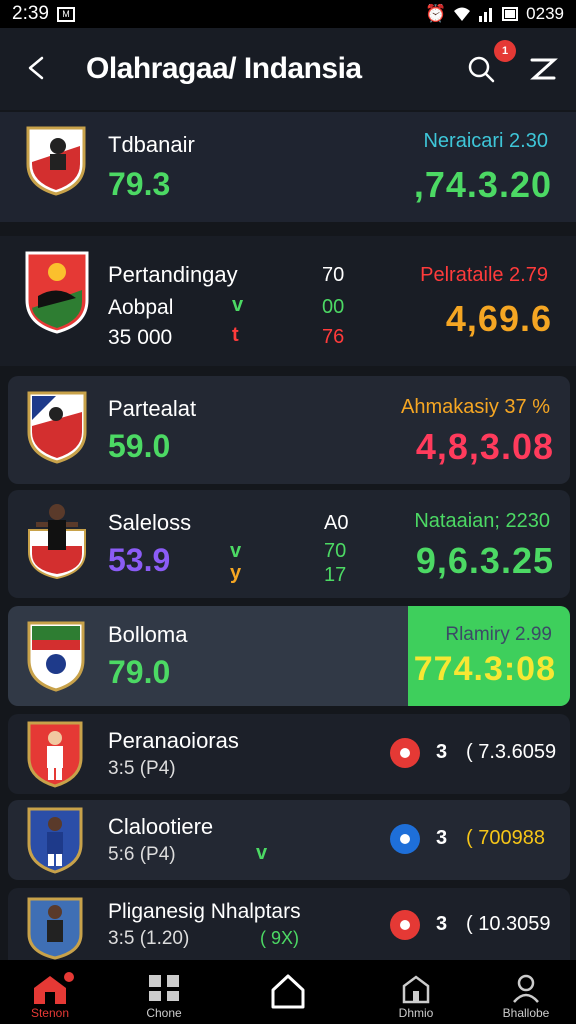 This screenshot has width=576, height=1024. What do you see at coordinates (475, 407) in the screenshot?
I see `odds-label: Ahmakasiy 37 %` at bounding box center [475, 407].